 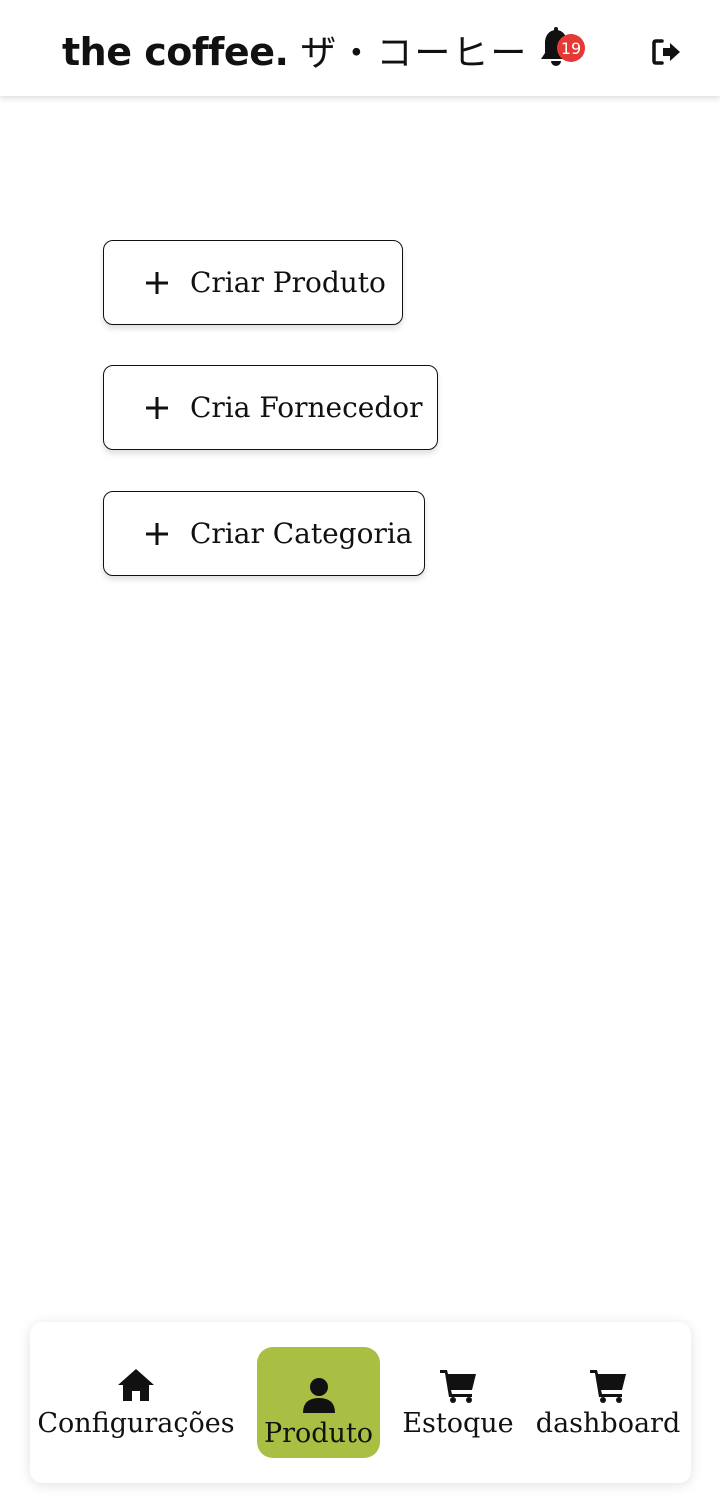 I want to click on brand-name: the coffee., so click(x=175, y=52).